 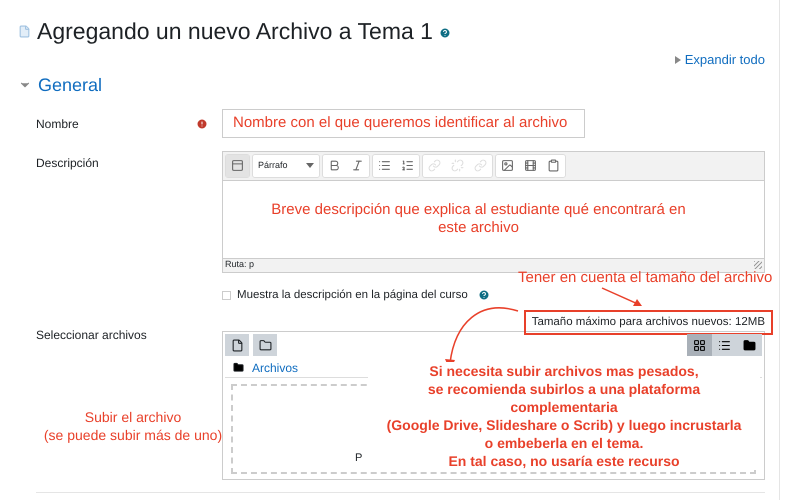 I want to click on callout-tooltip: Si necesita subir archivos mas pesados, se recomienda subirlos a una plataforma complementaria (Google Drive, Slideshare o Scrib) y luego incrustarla o embeberla en el tema. En tal caso, no usaría este recurso, so click(x=564, y=416).